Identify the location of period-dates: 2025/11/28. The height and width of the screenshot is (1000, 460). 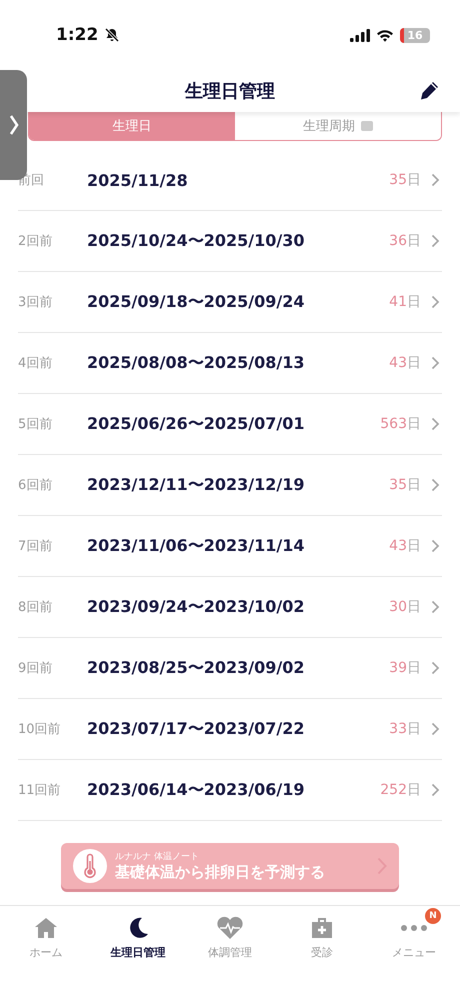
(137, 180).